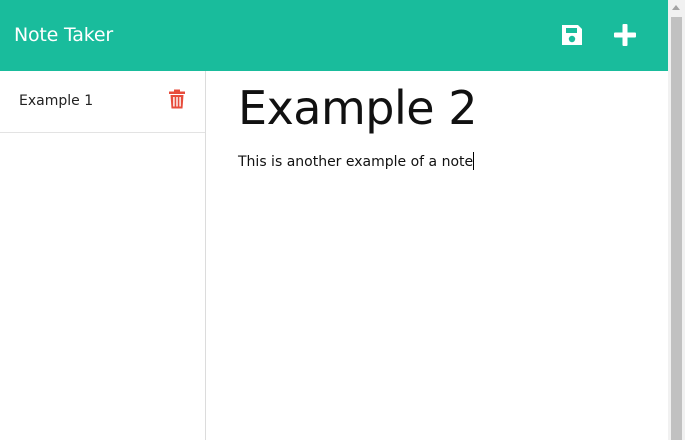 Image resolution: width=685 pixels, height=440 pixels. I want to click on scrollbar-thumb, so click(676, 228).